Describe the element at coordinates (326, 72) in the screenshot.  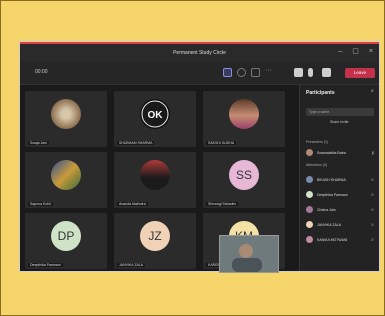
I see `share-screen-icon` at that location.